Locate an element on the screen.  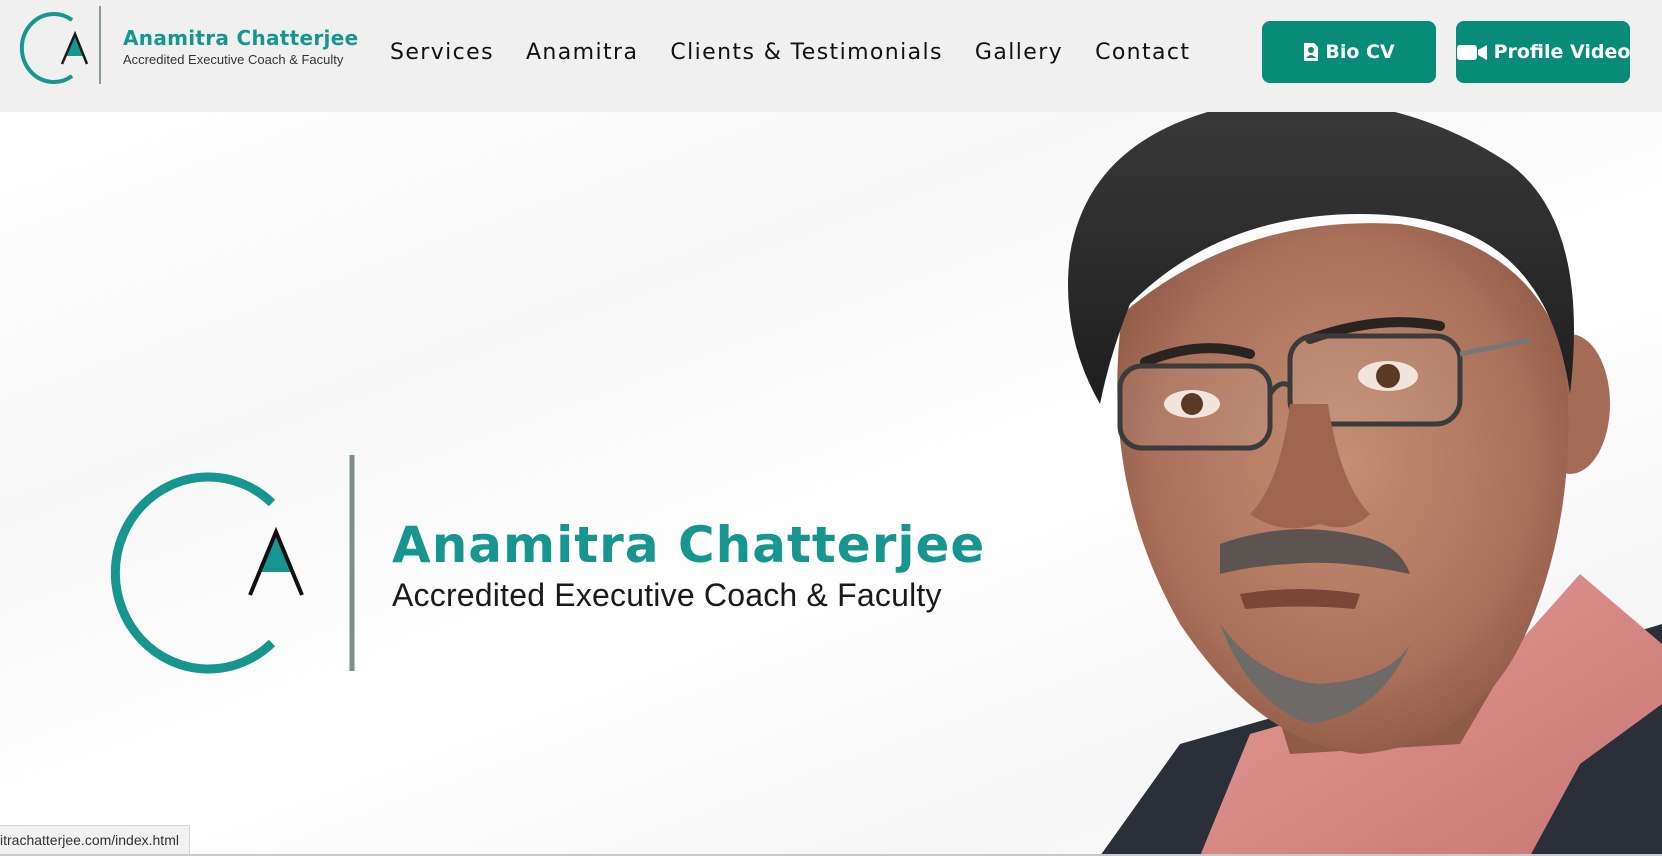
brand-name: Anamitra Chatterjee is located at coordinates (241, 38).